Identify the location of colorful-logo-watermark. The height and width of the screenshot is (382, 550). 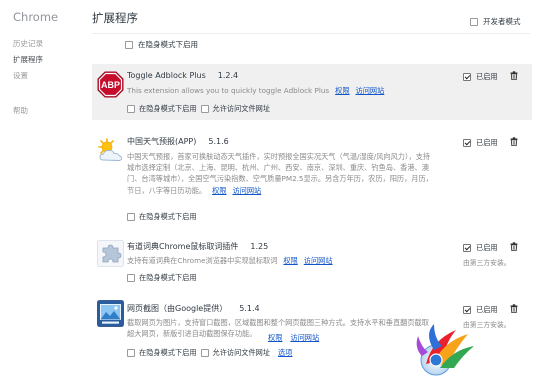
(445, 350).